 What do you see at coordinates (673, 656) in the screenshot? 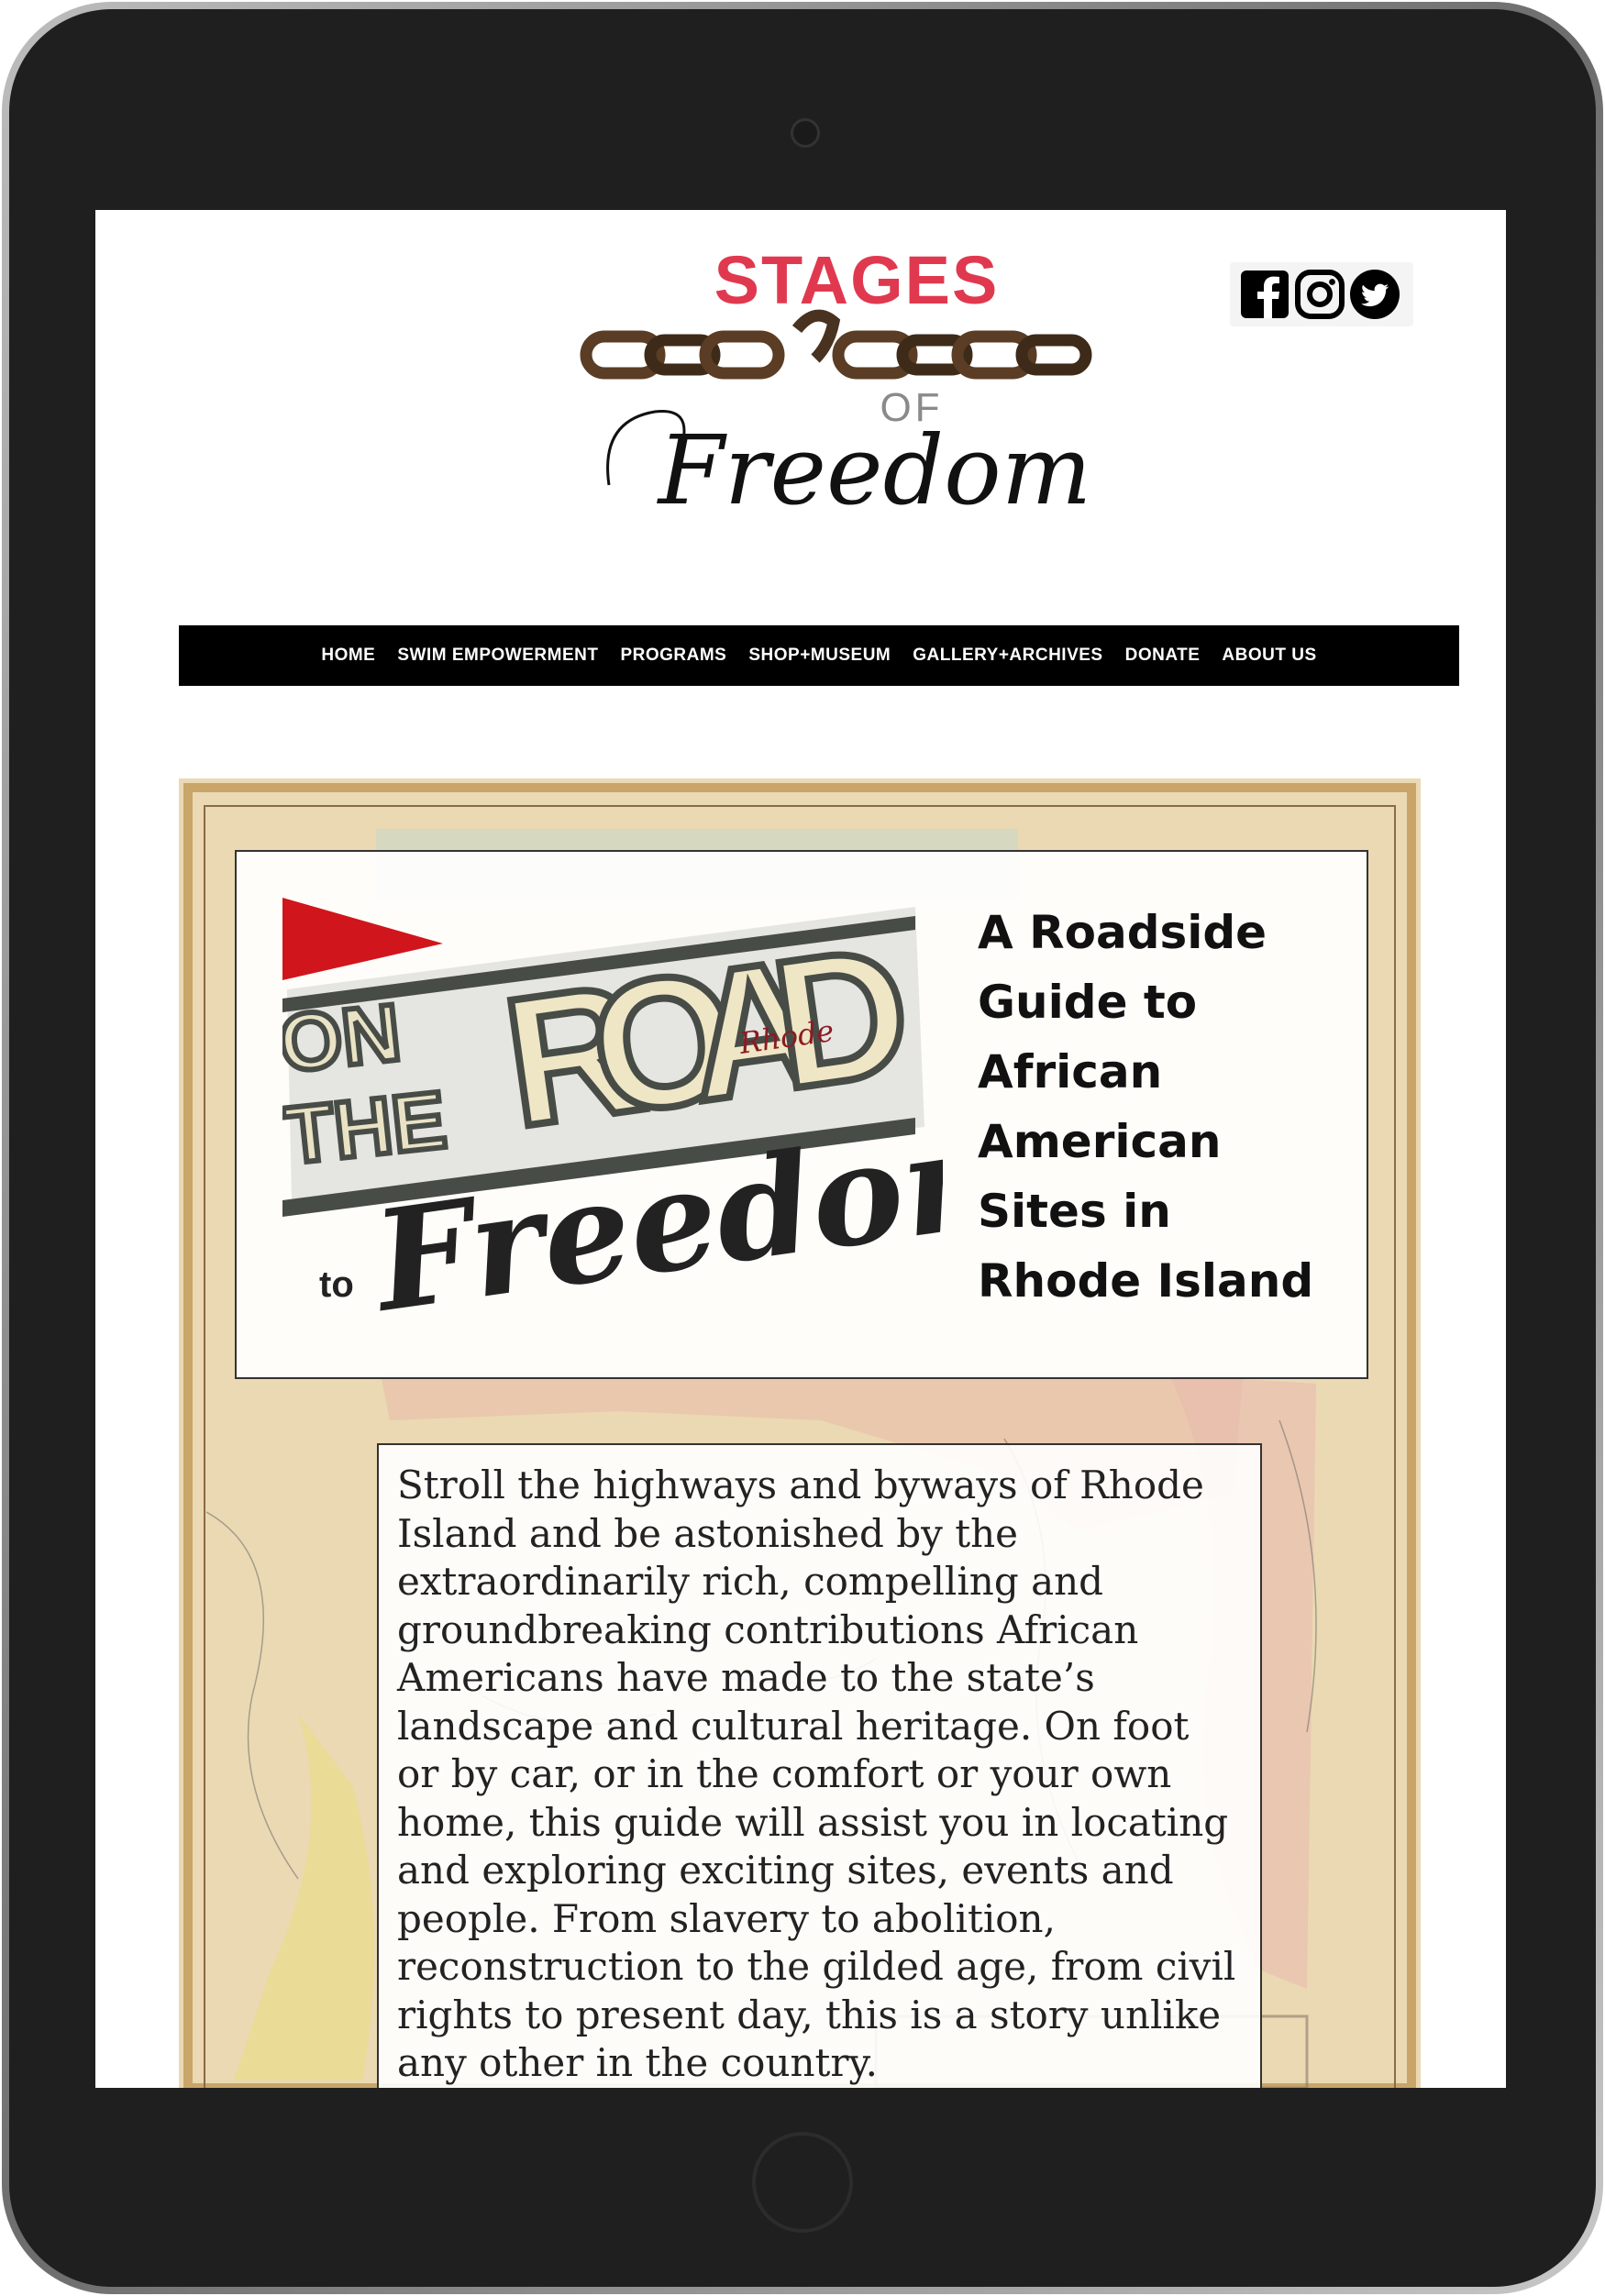
I see `nav-programs: PROGRAMS` at bounding box center [673, 656].